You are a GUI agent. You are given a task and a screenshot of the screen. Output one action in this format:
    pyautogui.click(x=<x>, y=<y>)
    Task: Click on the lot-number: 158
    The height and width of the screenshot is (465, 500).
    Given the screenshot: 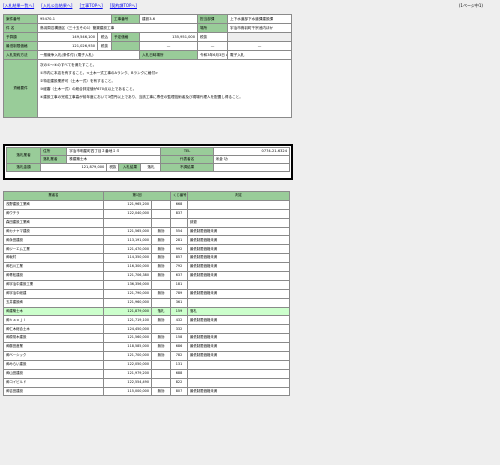 What is the action you would take?
    pyautogui.click(x=179, y=338)
    